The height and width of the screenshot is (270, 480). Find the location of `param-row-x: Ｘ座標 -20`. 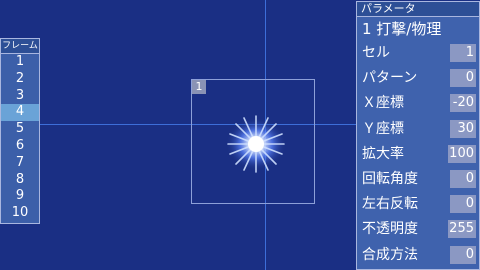

param-row-x: Ｘ座標 -20 is located at coordinates (418, 103).